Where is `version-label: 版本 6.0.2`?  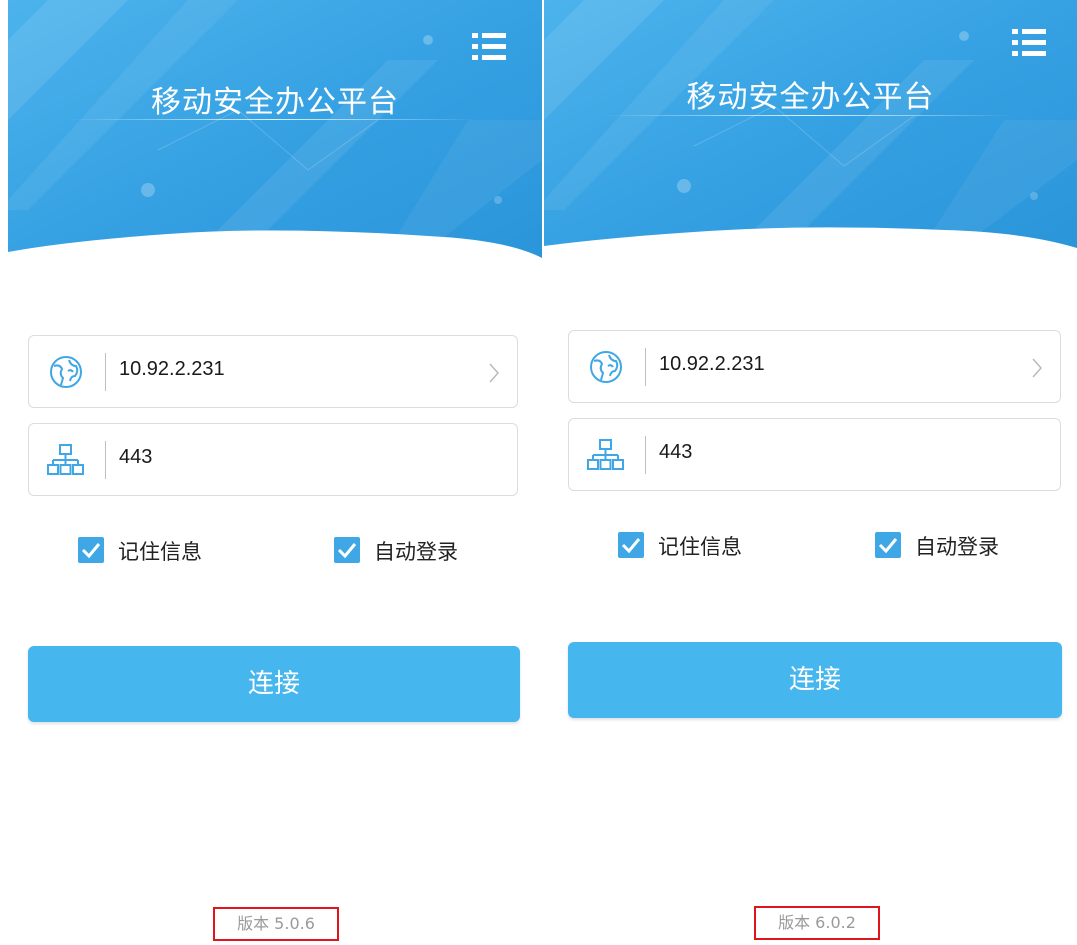
version-label: 版本 6.0.2 is located at coordinates (817, 923).